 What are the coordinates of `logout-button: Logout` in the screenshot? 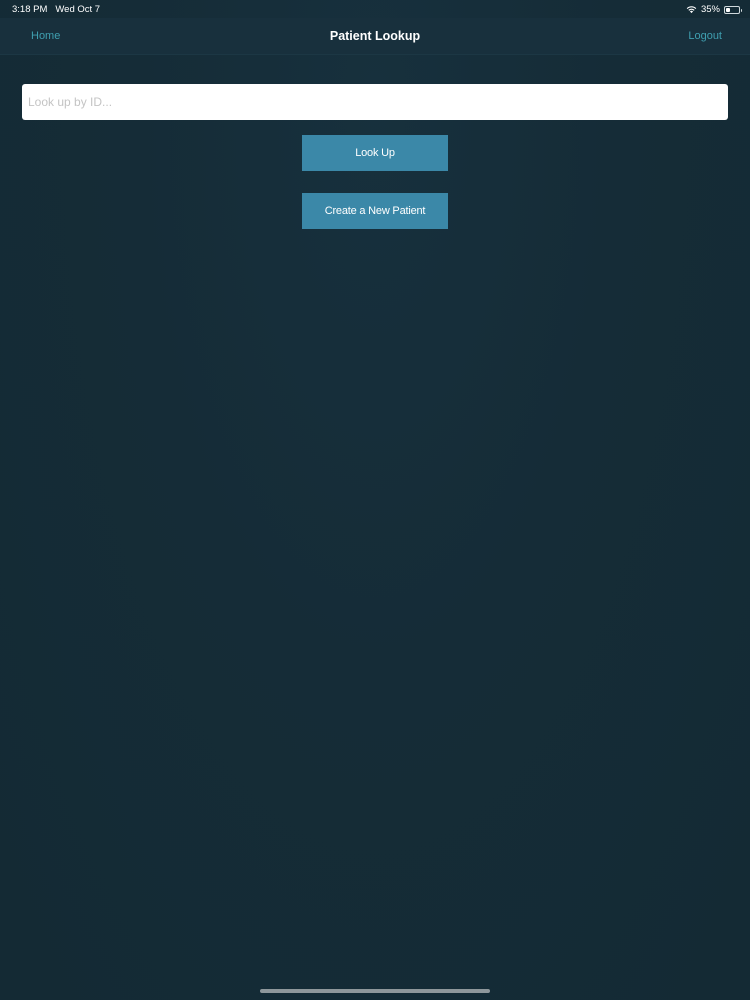 It's located at (705, 36).